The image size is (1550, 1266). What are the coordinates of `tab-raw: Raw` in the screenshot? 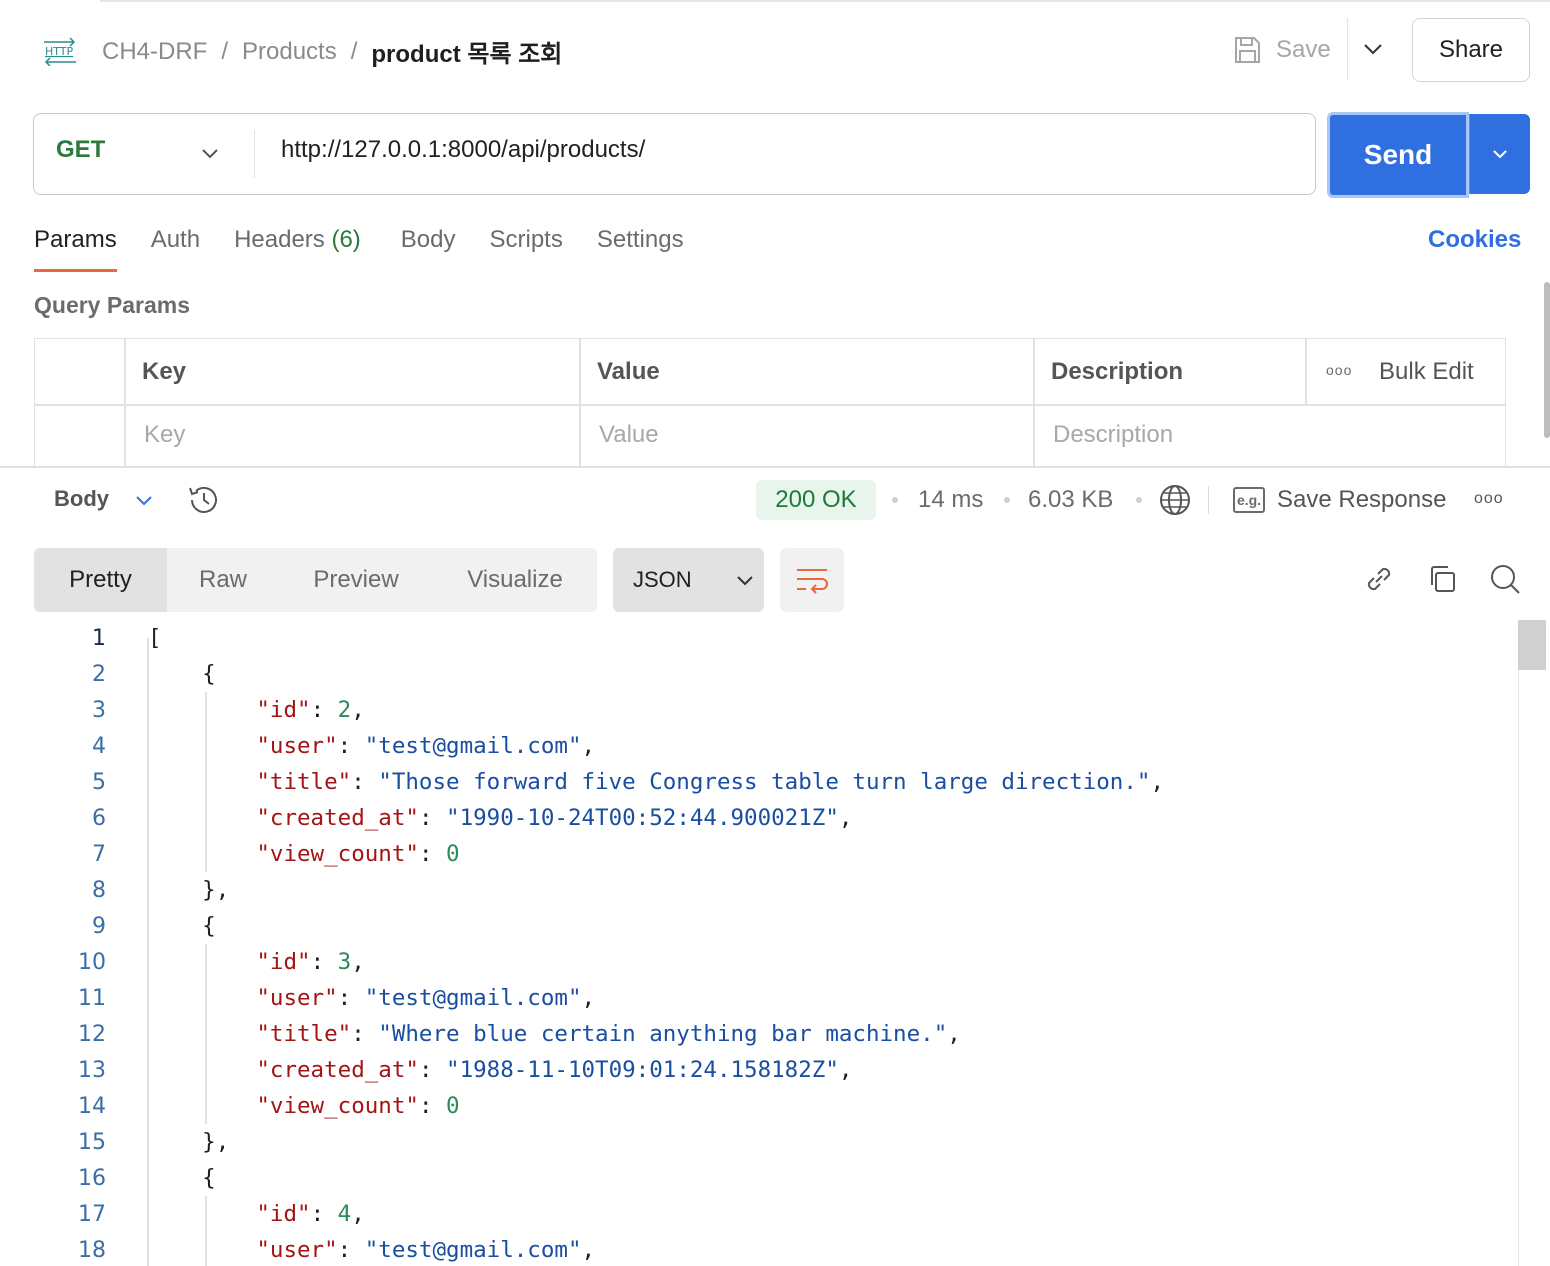 It's located at (223, 580).